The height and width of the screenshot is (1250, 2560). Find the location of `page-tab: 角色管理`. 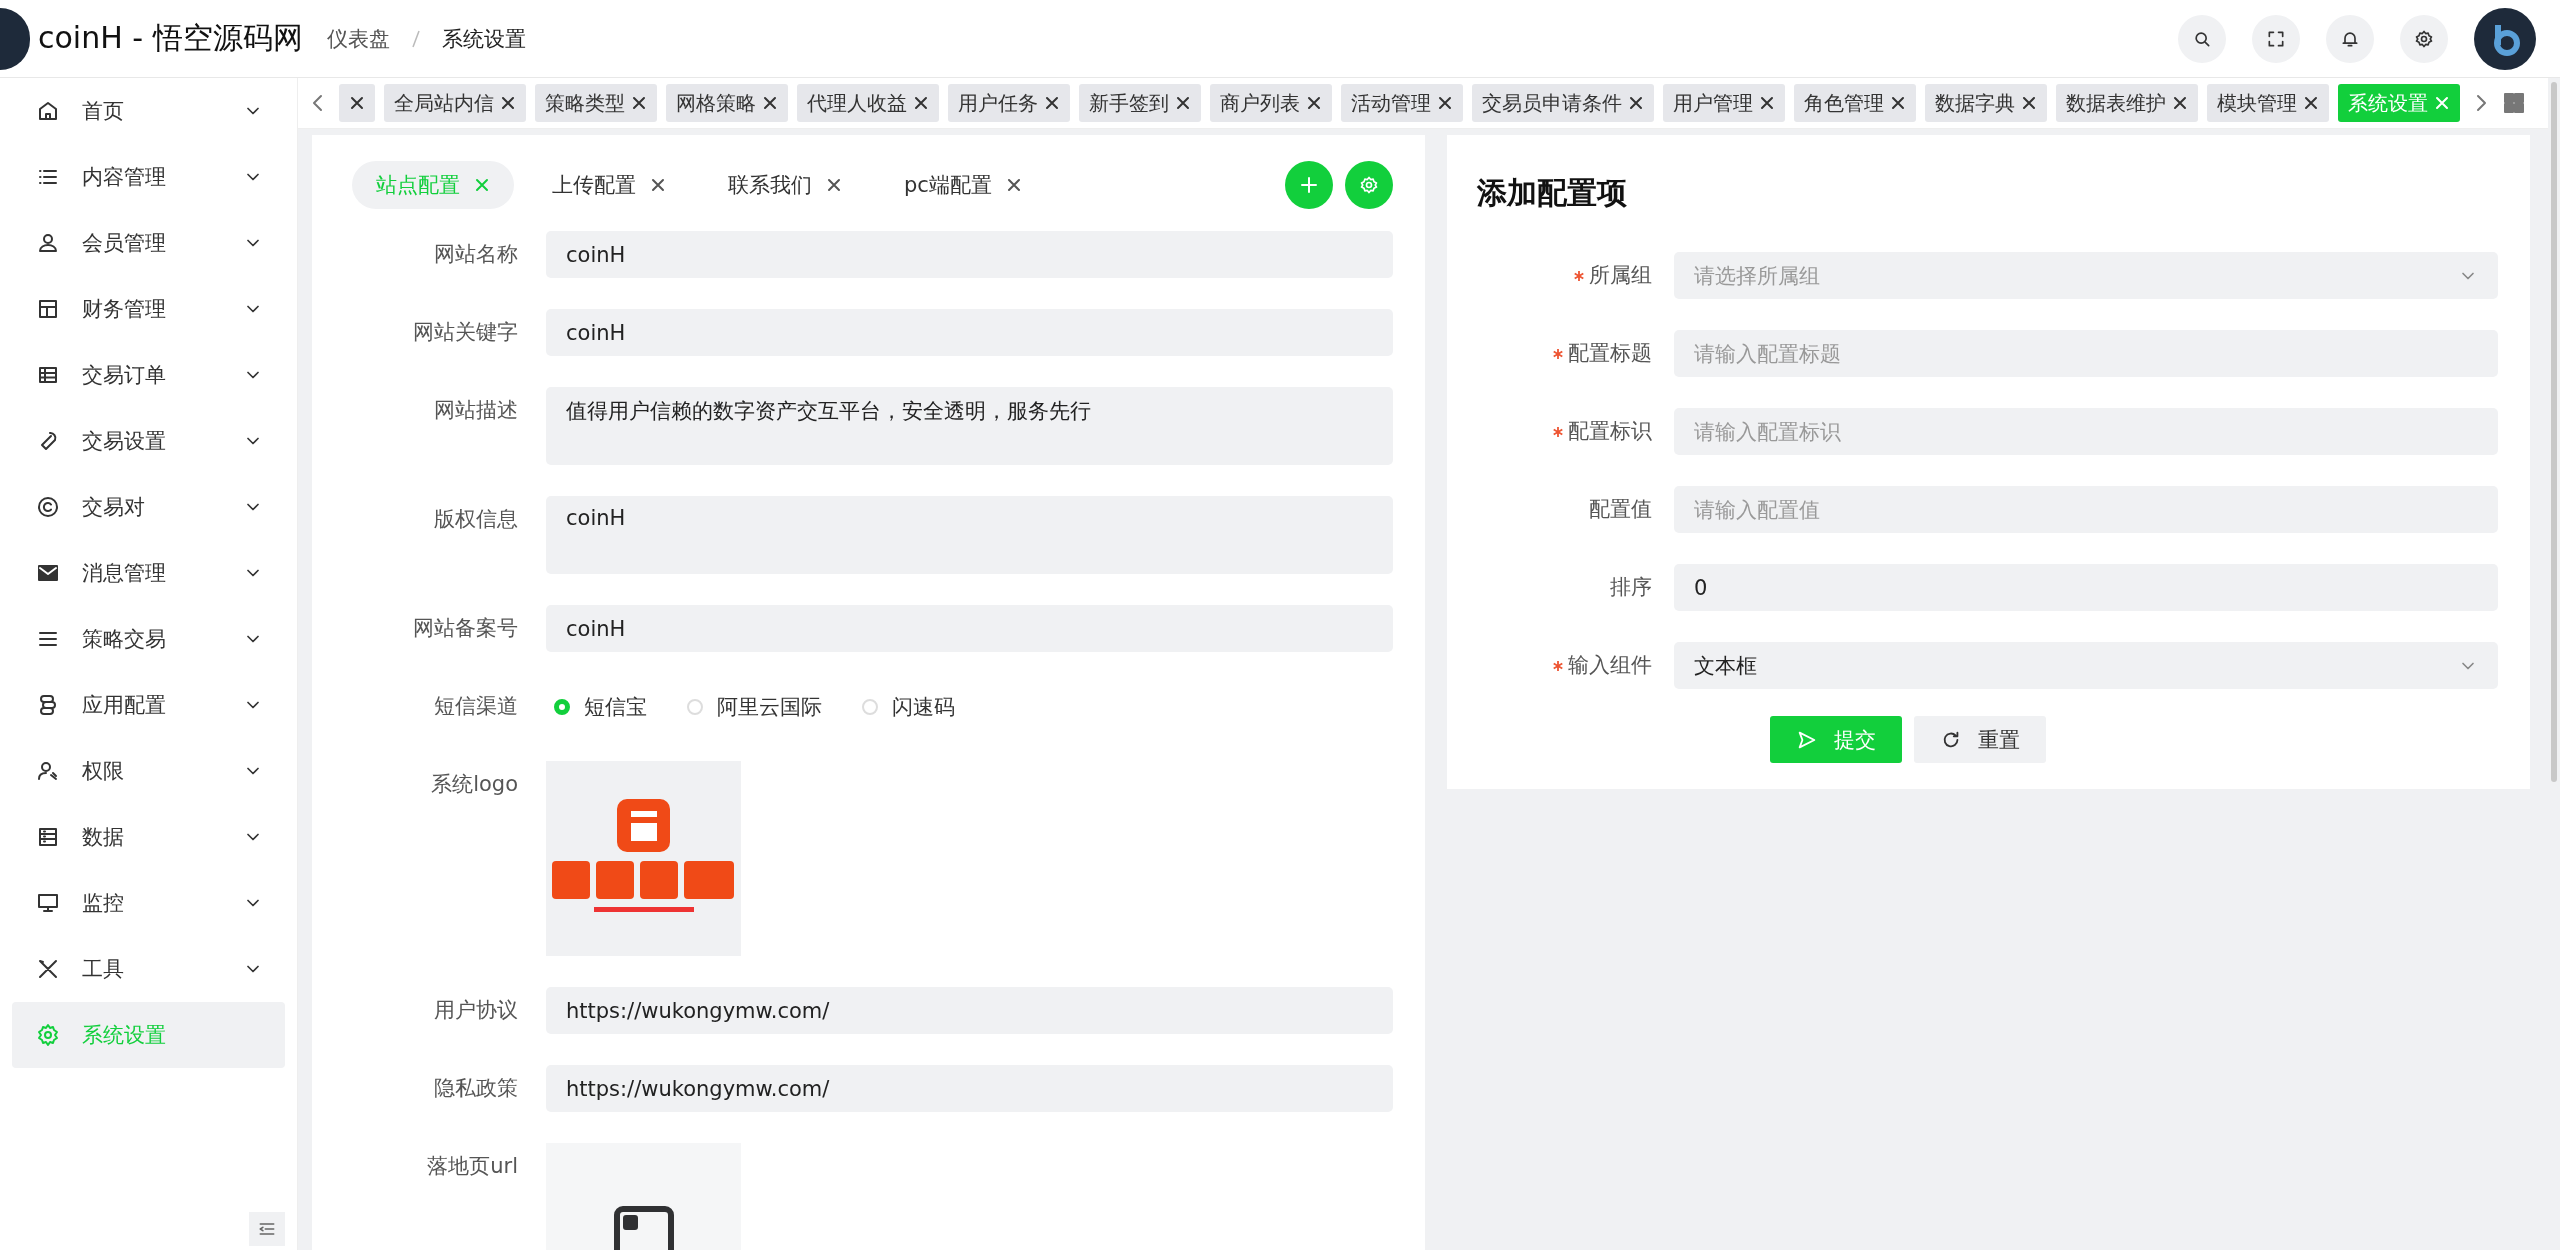

page-tab: 角色管理 is located at coordinates (1855, 103).